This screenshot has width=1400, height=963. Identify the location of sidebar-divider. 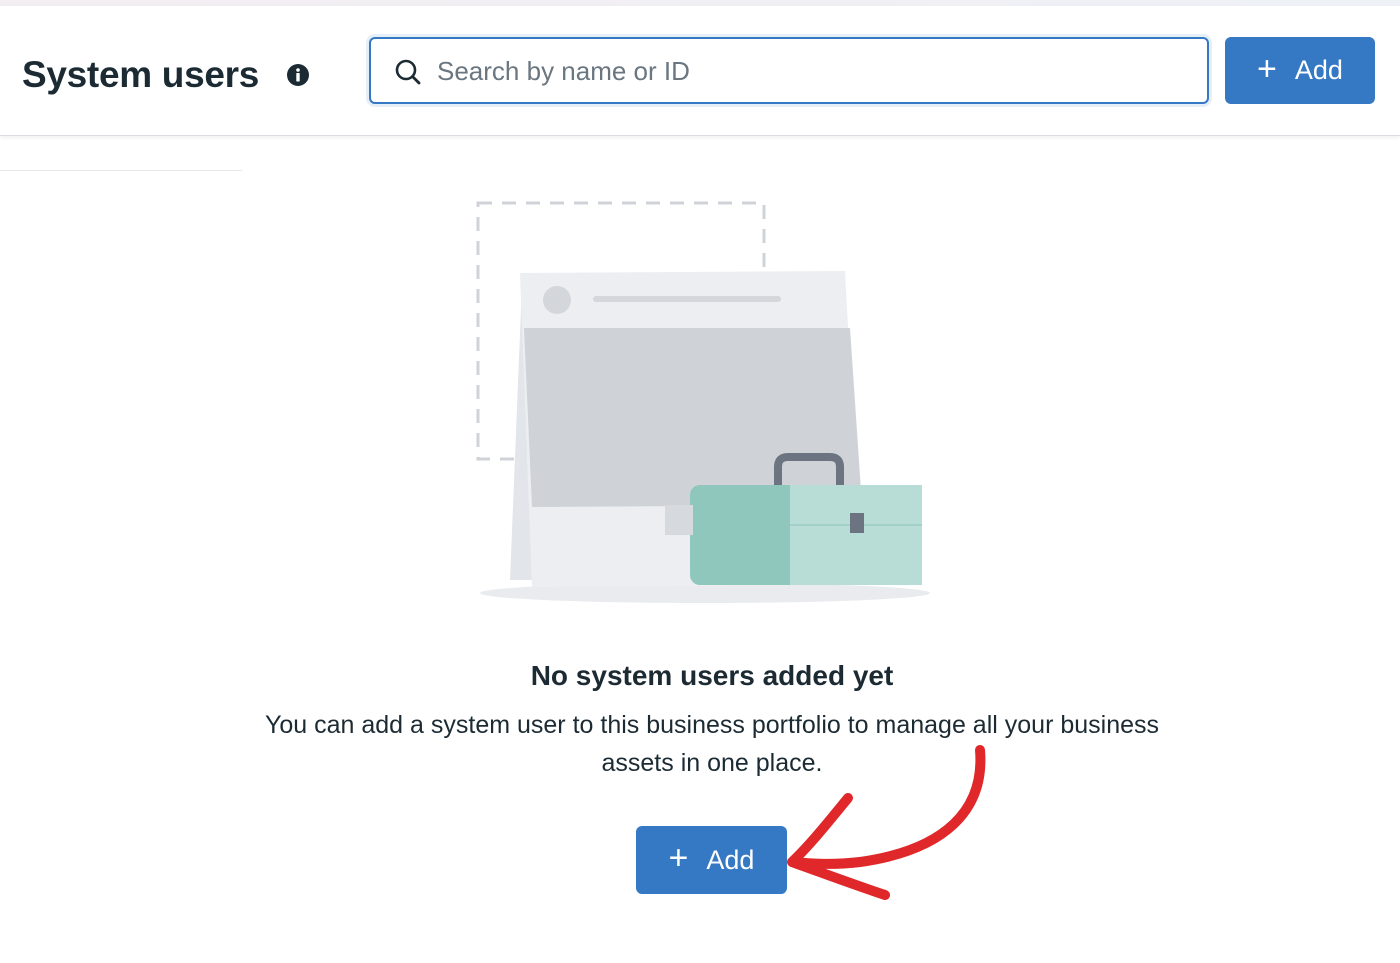
(121, 170).